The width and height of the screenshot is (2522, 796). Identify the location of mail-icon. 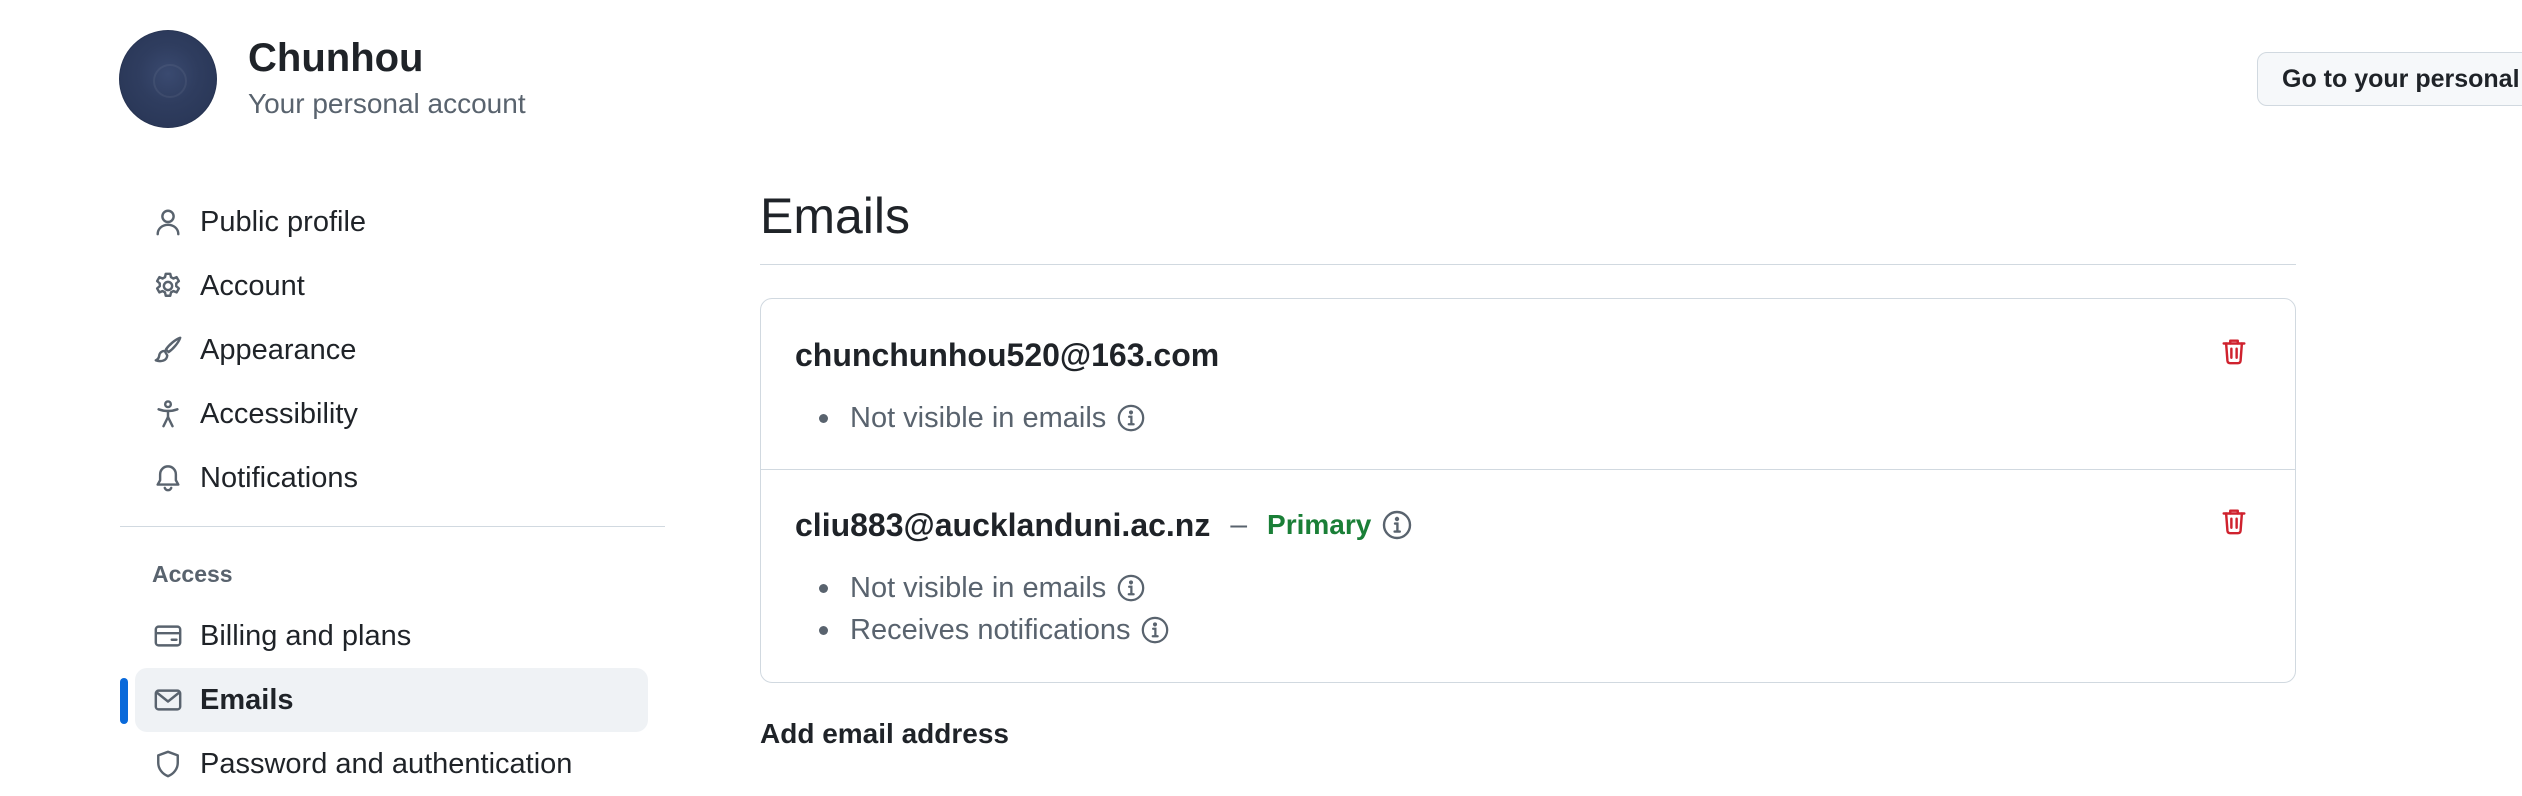
(168, 700).